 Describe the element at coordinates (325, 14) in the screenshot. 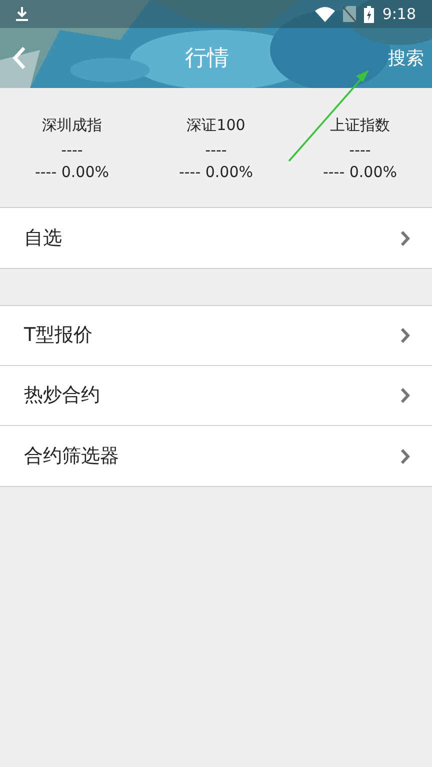

I see `wifi-icon` at that location.